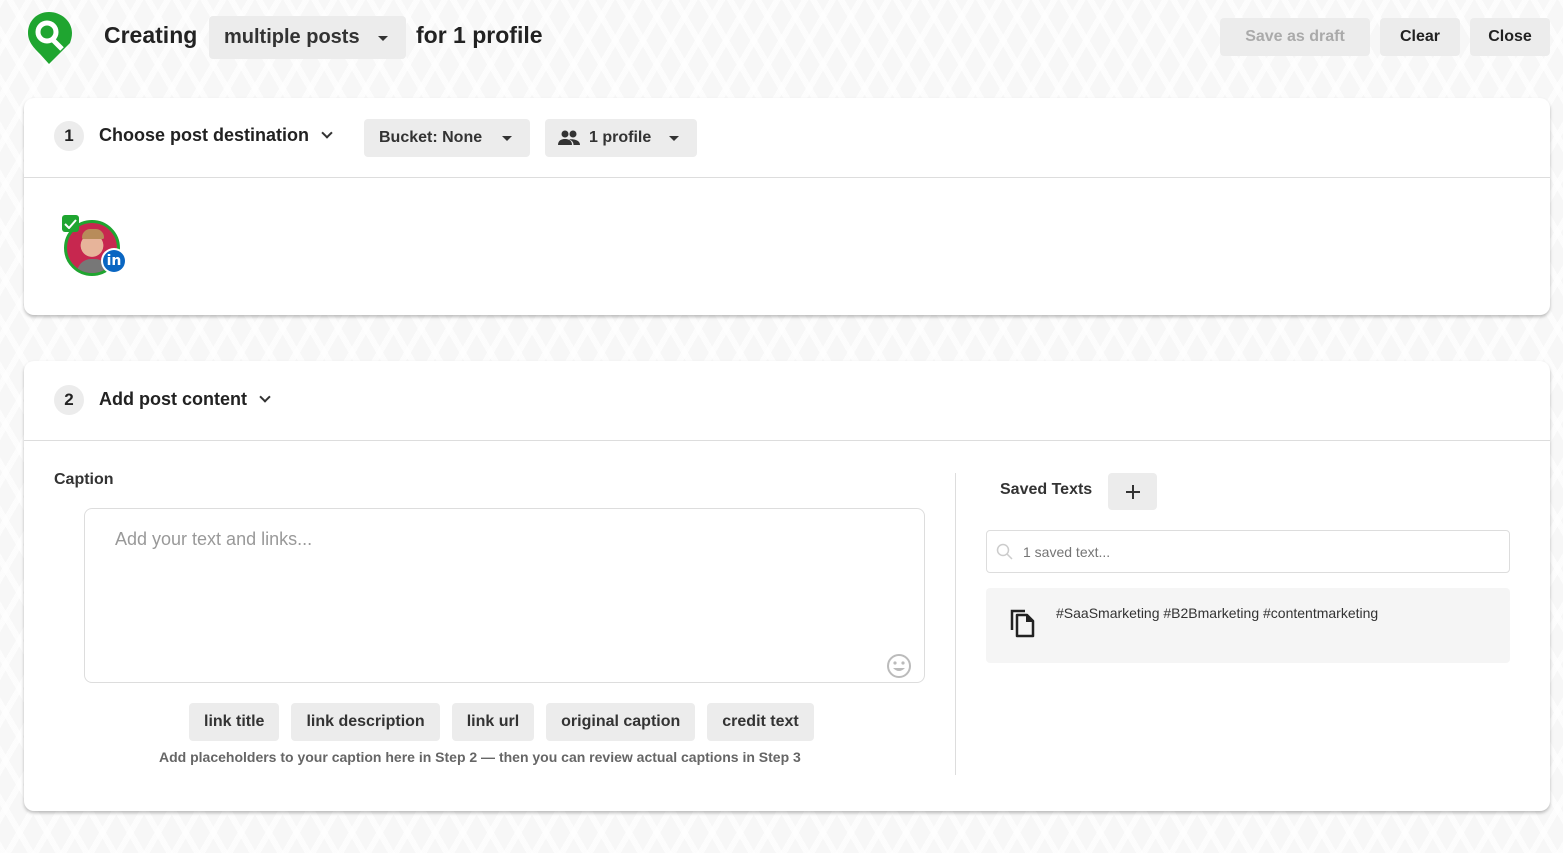 Image resolution: width=1563 pixels, height=853 pixels. What do you see at coordinates (365, 722) in the screenshot?
I see `placeholder-link-description-button: link description` at bounding box center [365, 722].